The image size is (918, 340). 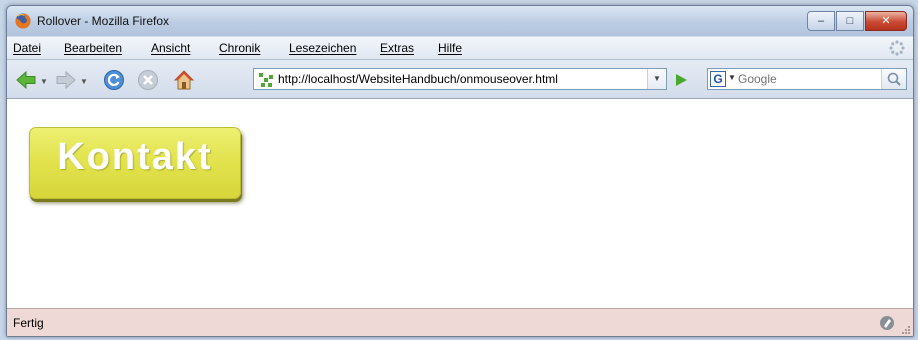 I want to click on url-history-dropdown: ▼, so click(x=656, y=79).